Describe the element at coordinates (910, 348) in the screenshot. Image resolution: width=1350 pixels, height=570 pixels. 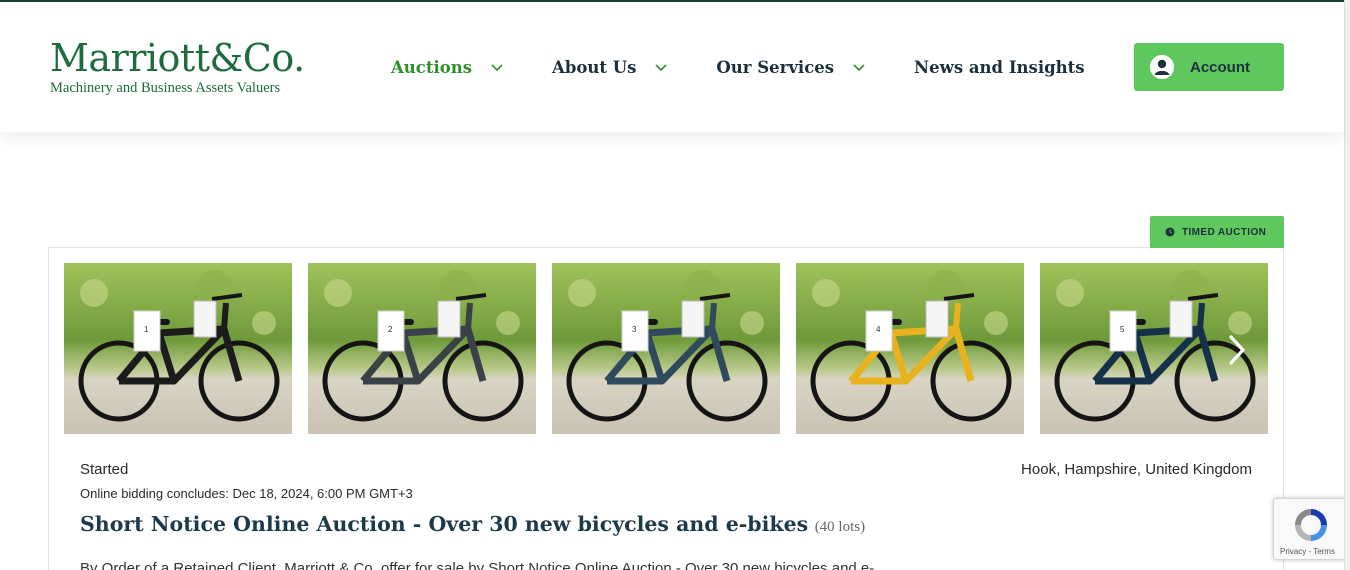
I see `lot-thumbnail: 4` at that location.